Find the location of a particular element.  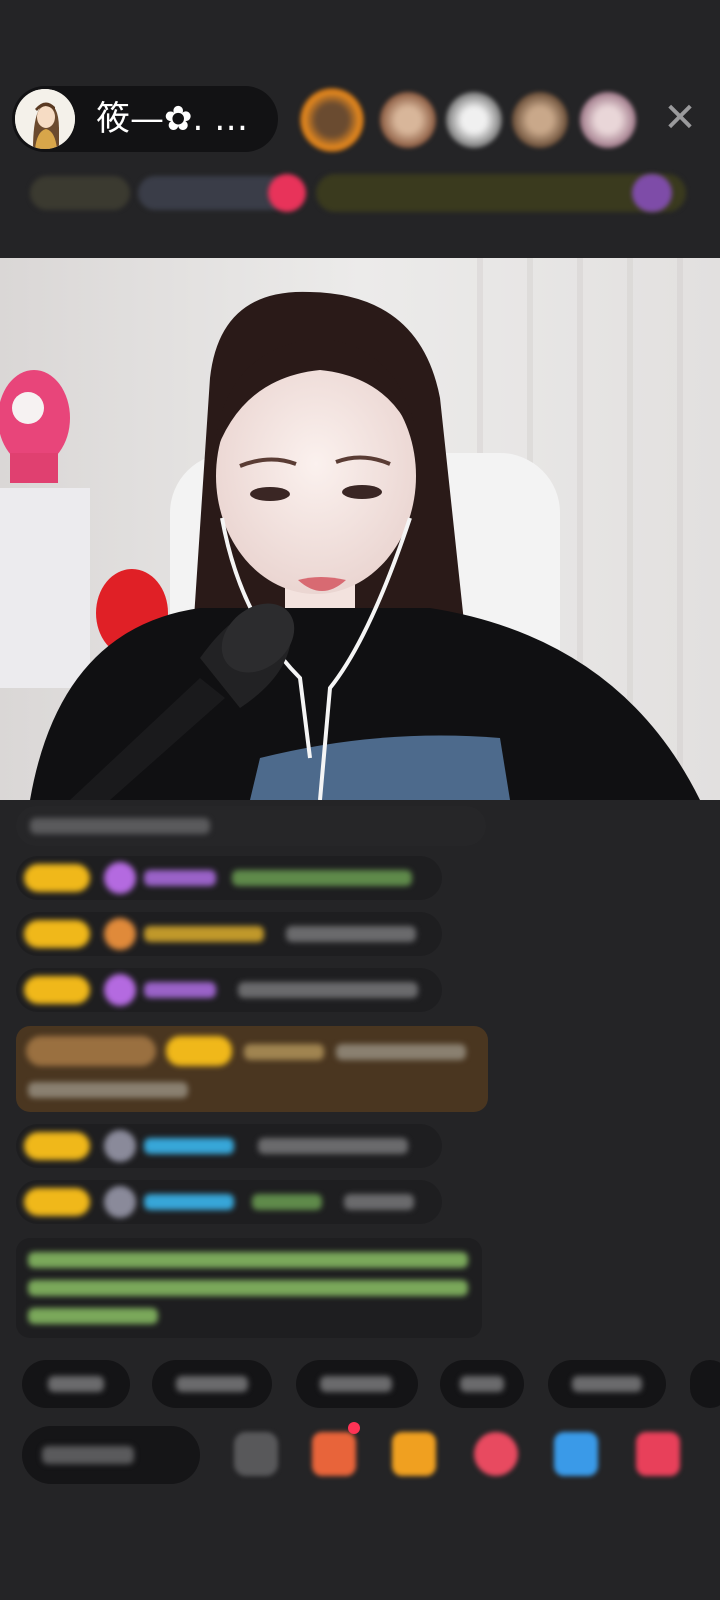

gift-box-icon is located at coordinates (334, 1454).